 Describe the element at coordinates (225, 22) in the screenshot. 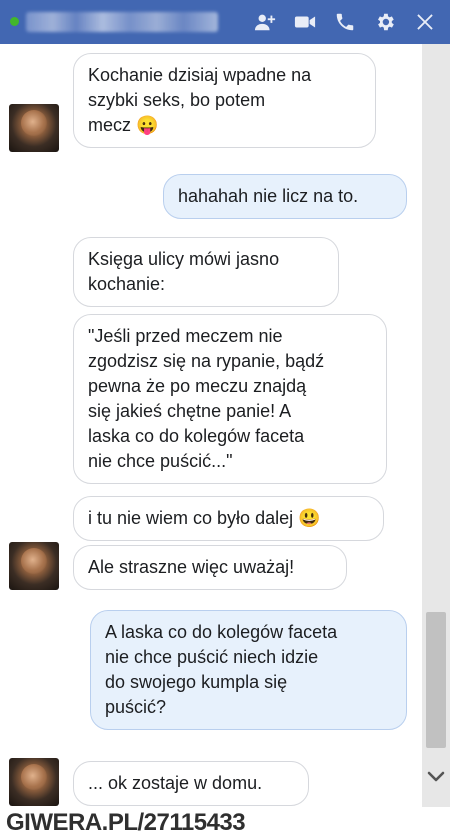

I see `chat-header` at that location.